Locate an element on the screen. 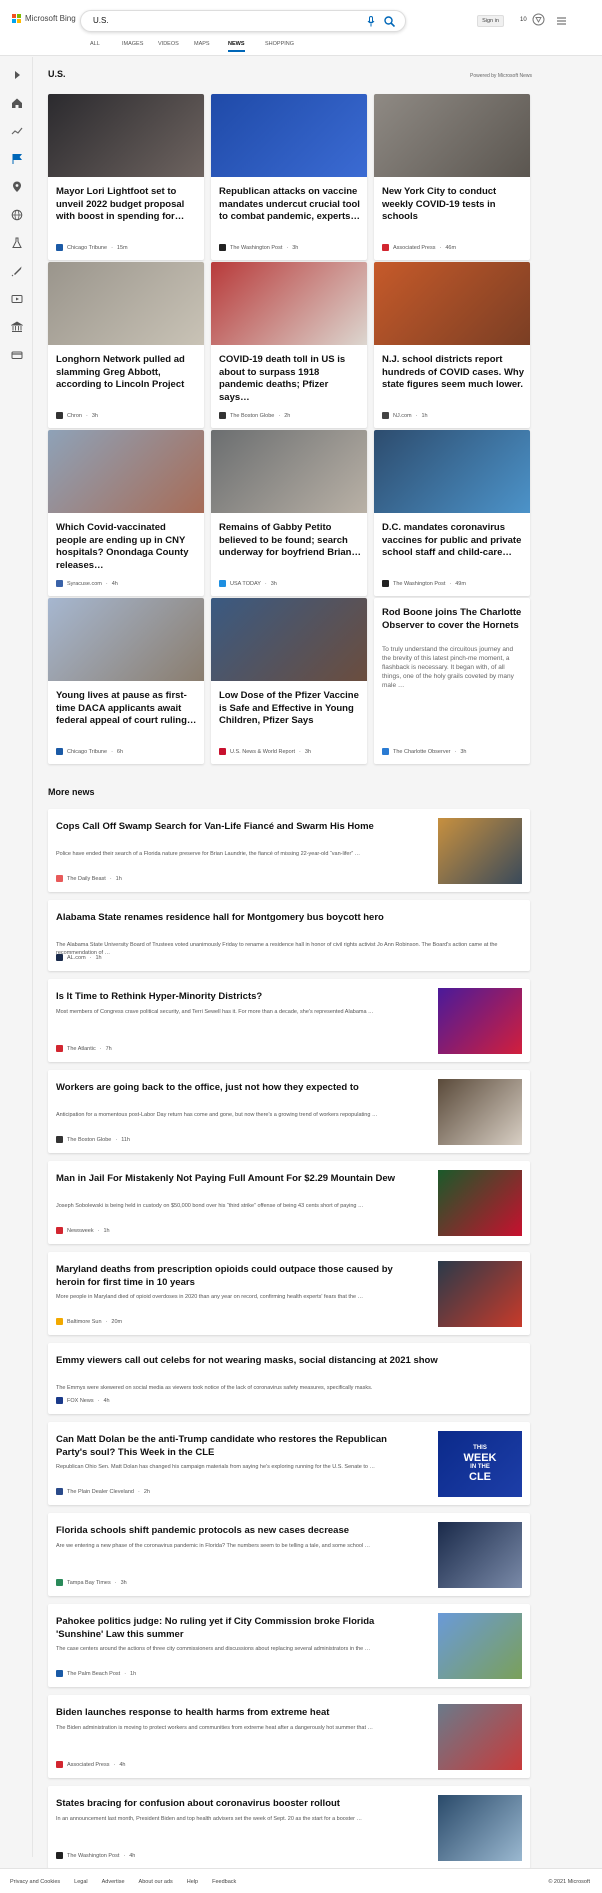 The width and height of the screenshot is (602, 1893). footer-link: Privacy and Cookies is located at coordinates (35, 1882).